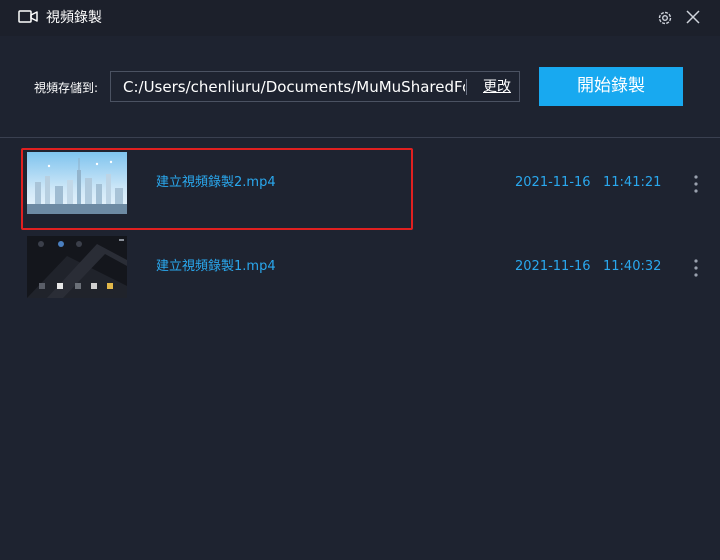  I want to click on path-field-divider, so click(466, 87).